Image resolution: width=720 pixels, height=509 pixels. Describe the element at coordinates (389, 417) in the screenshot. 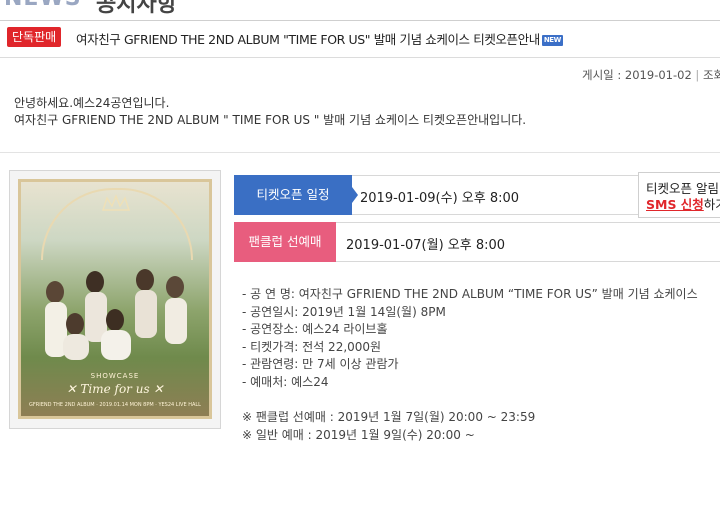

I see `note-fanclub-presale: ※ 팬클럽 선예매 : 2019년 1월 7일(월) 20:00 ~ 23:59` at that location.